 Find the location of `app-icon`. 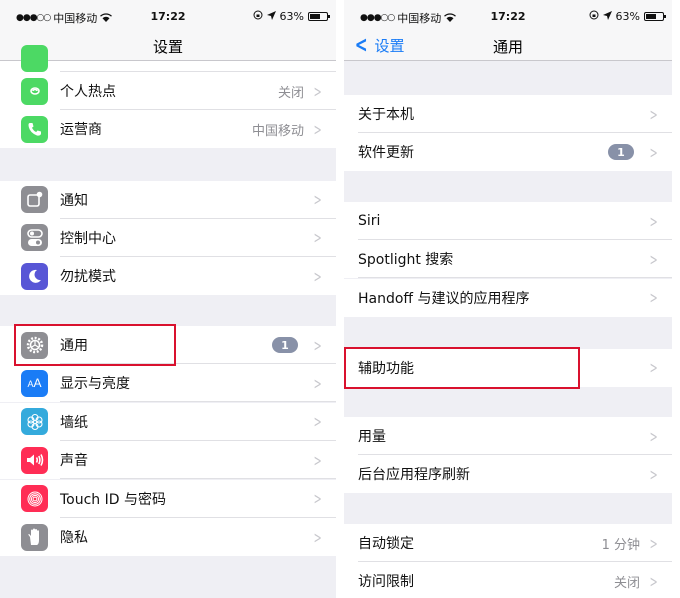

app-icon is located at coordinates (34, 58).